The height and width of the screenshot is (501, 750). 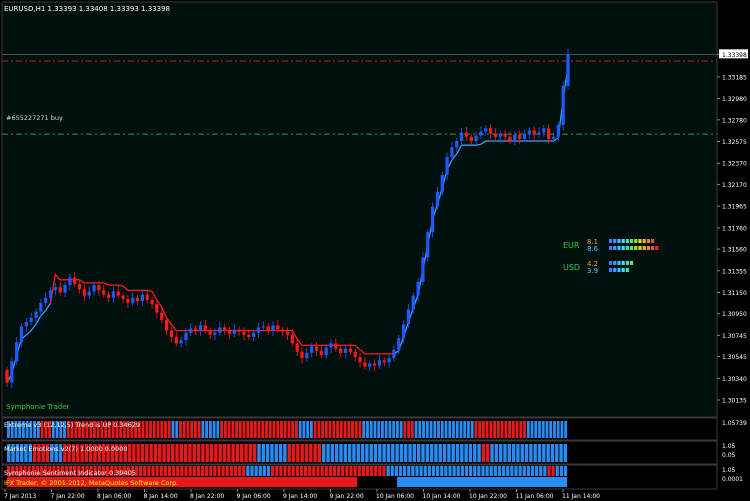 I want to click on time-tick-label: 10 Jan 06:00, so click(x=395, y=496).